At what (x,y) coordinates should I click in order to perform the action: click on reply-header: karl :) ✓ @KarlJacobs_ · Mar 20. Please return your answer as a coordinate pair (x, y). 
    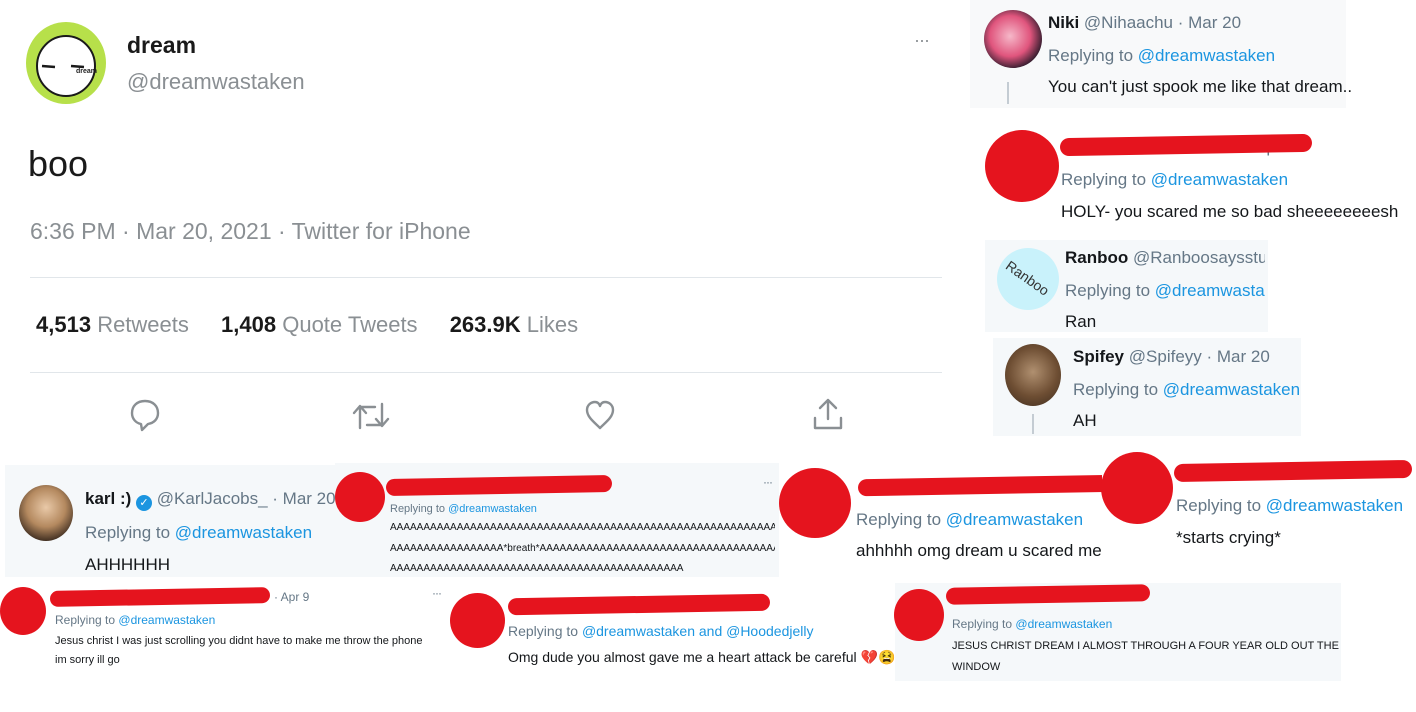
    Looking at the image, I should click on (210, 500).